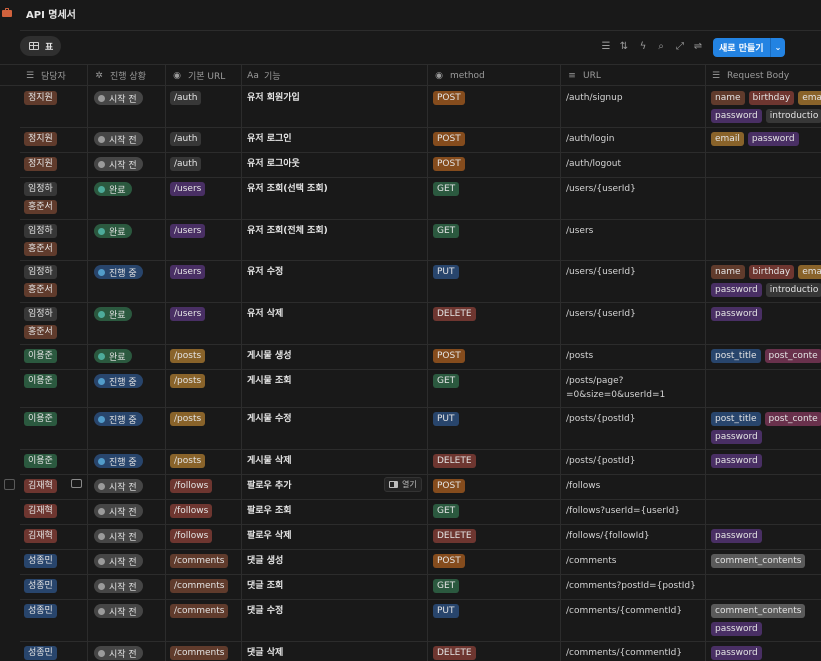 The image size is (821, 661). What do you see at coordinates (459, 75) in the screenshot?
I see `column-header-method: ◉ method` at bounding box center [459, 75].